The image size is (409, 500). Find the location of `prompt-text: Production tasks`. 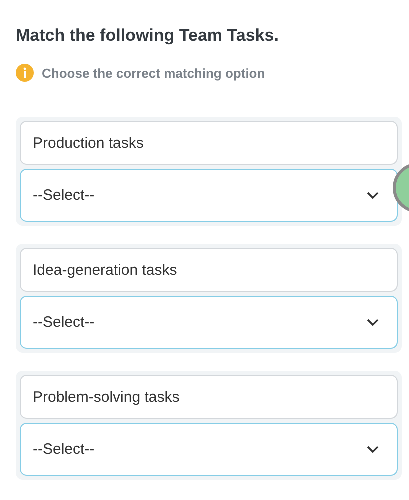

prompt-text: Production tasks is located at coordinates (209, 143).